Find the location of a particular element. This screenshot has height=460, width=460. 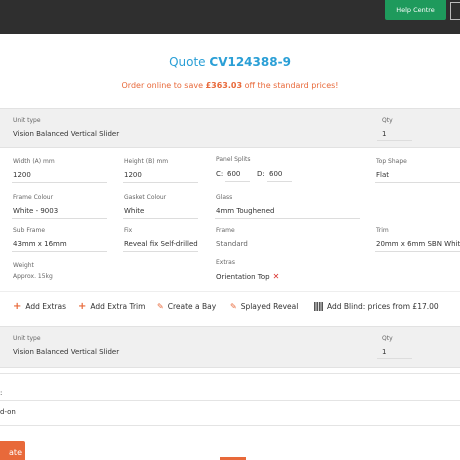

panel-splits-label: Panel Splits is located at coordinates (233, 159).